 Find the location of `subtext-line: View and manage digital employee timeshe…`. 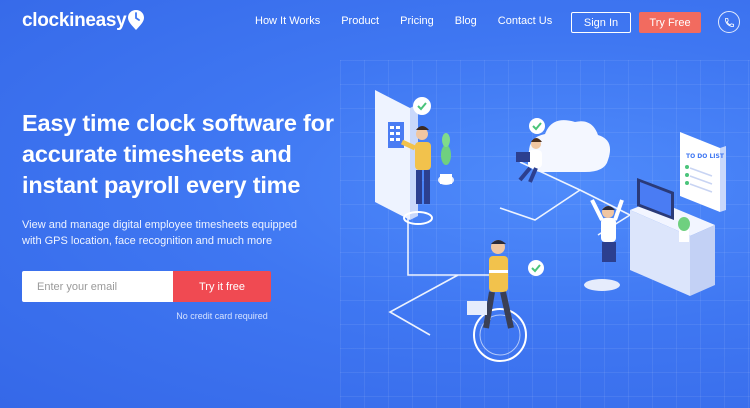

subtext-line: View and manage digital employee timeshe… is located at coordinates (159, 225).